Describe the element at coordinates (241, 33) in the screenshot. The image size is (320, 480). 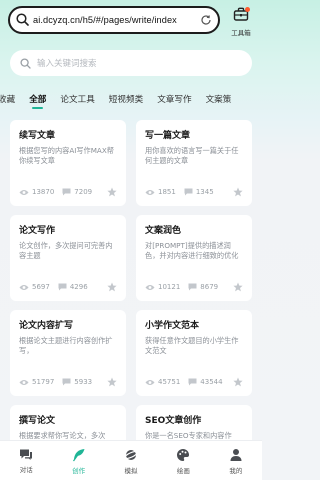
I see `toolbox-label: 工具箱` at that location.